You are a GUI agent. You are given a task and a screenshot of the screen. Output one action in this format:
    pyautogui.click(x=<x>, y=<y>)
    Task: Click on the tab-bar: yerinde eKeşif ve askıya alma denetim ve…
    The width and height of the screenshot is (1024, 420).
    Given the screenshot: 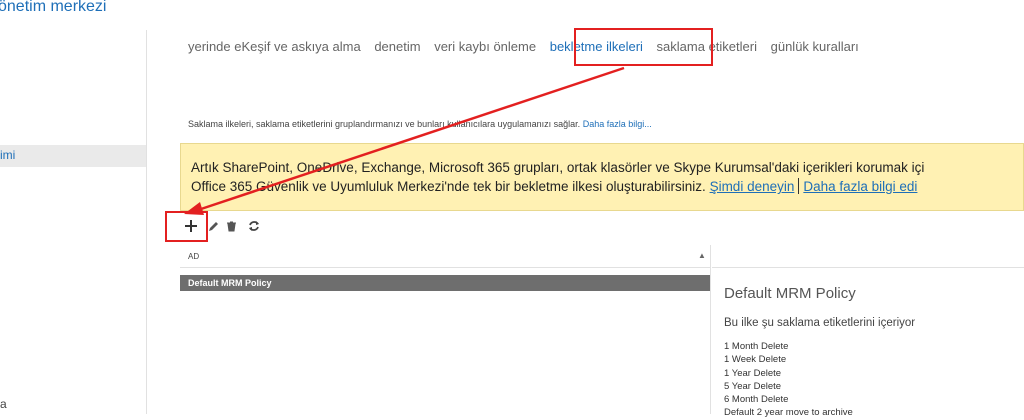 What is the action you would take?
    pyautogui.click(x=528, y=49)
    